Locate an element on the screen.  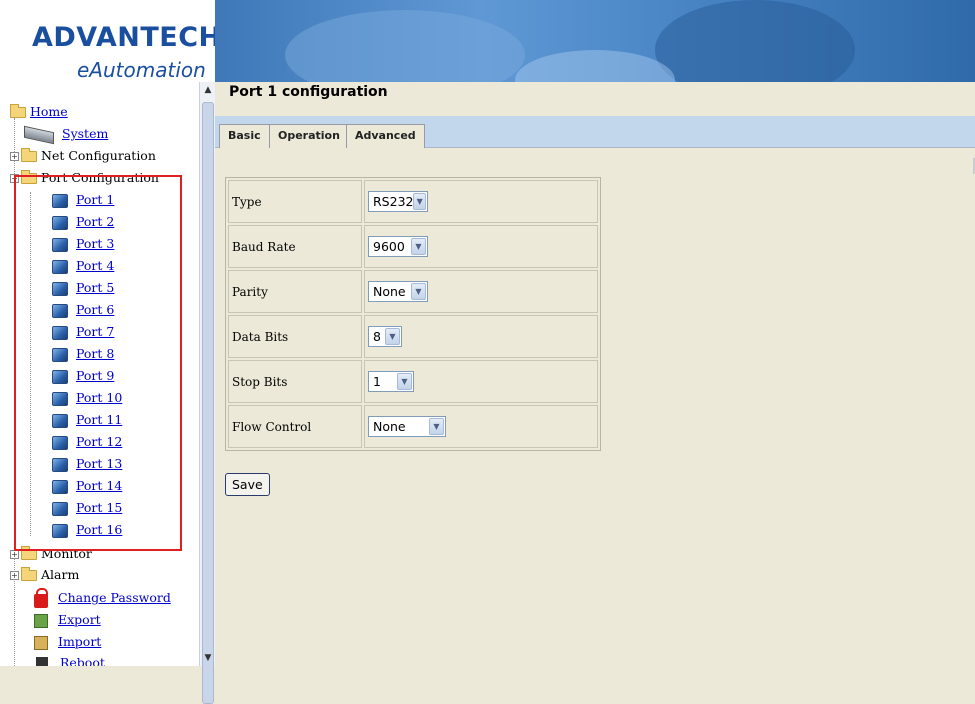
stop-bits-value: 1 is located at coordinates (377, 381).